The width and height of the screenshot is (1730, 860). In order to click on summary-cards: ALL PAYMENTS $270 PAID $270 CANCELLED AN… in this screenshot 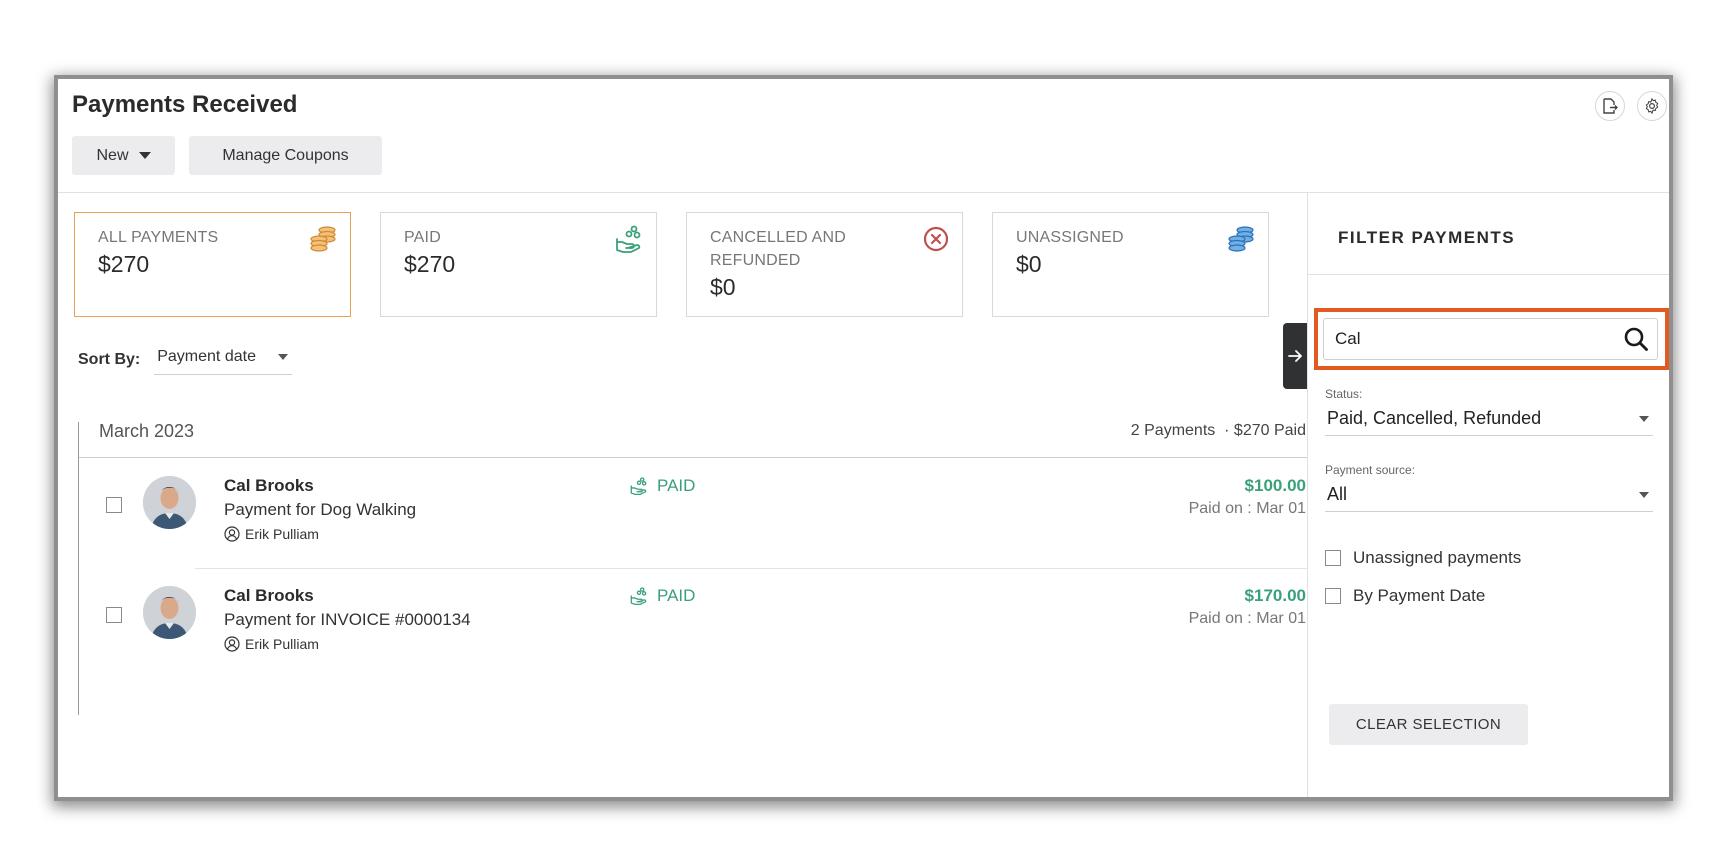, I will do `click(671, 264)`.